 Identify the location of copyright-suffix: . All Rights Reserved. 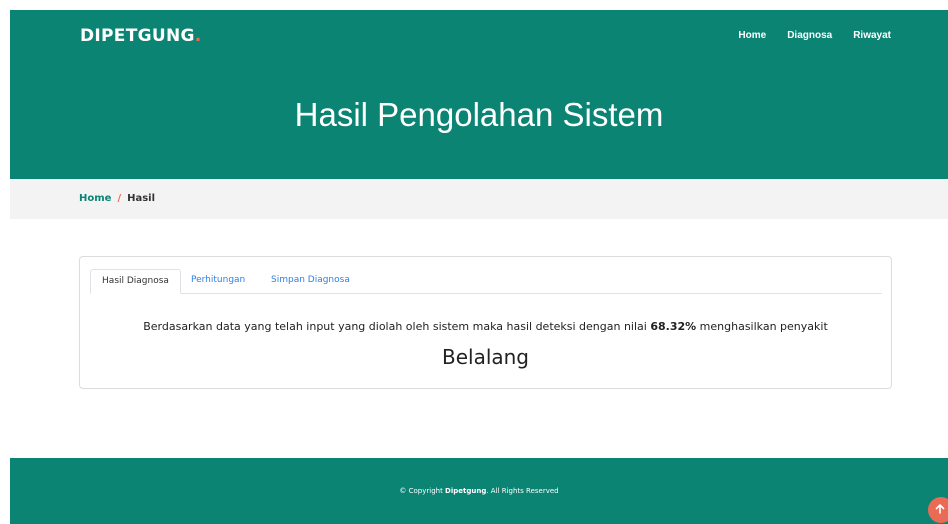
(522, 491).